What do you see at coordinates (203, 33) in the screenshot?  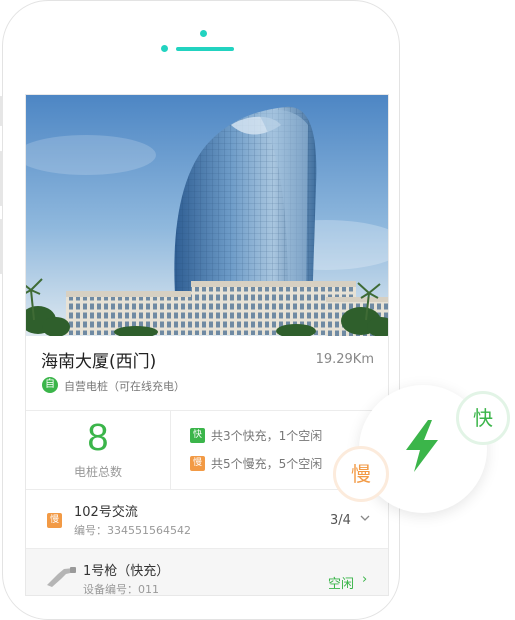 I see `camera-dot` at bounding box center [203, 33].